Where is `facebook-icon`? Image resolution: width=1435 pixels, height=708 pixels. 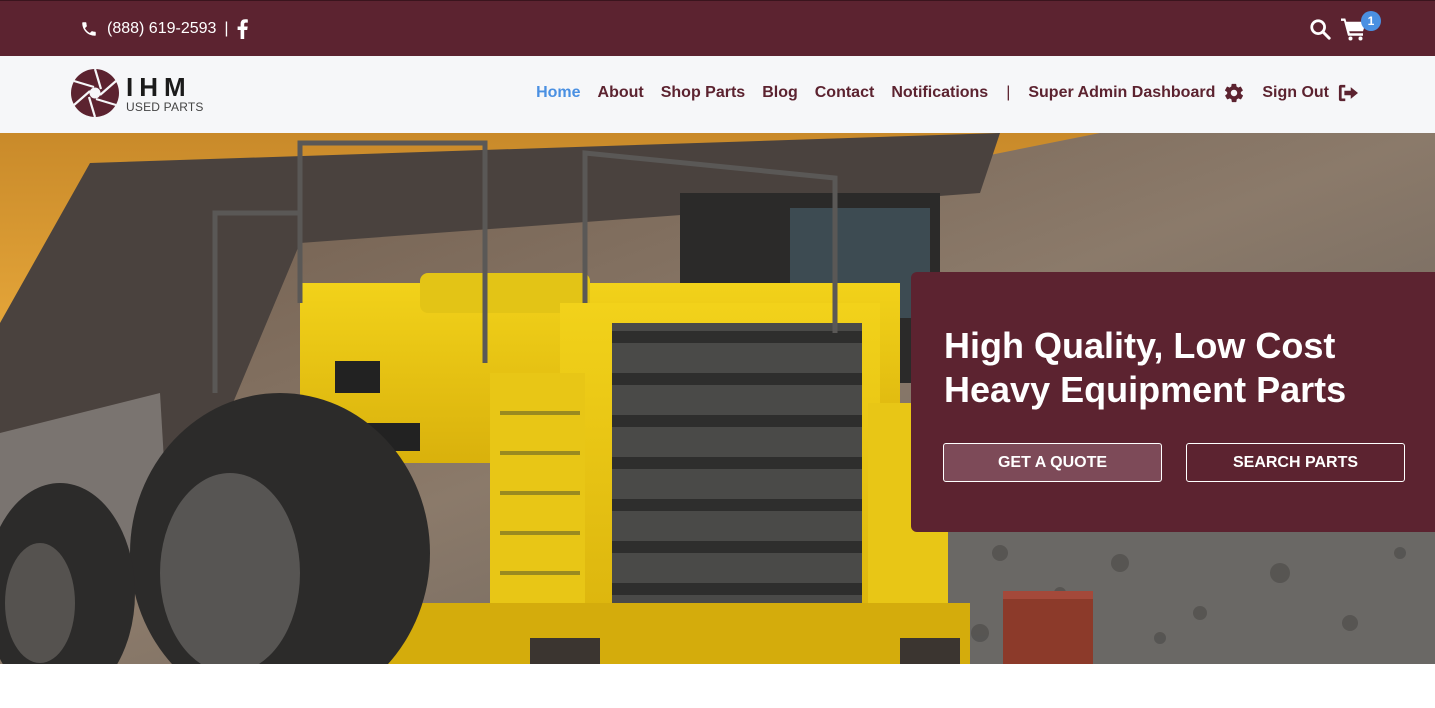
facebook-icon is located at coordinates (242, 29).